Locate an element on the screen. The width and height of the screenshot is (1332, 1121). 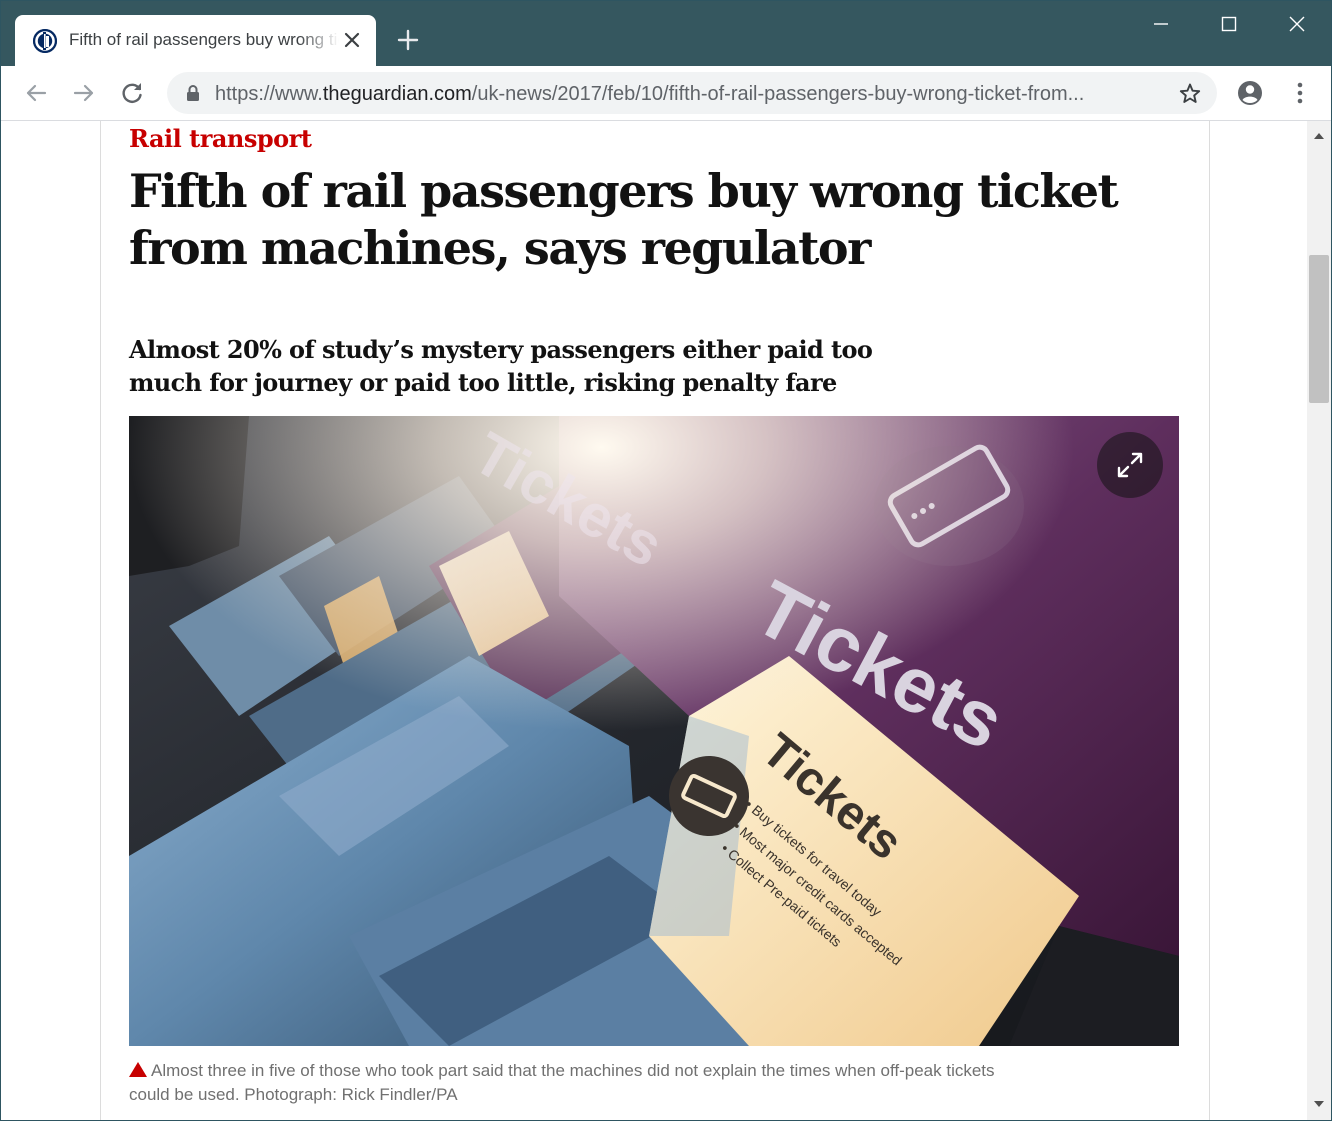
scroll-up-arrow-icon is located at coordinates (1319, 136).